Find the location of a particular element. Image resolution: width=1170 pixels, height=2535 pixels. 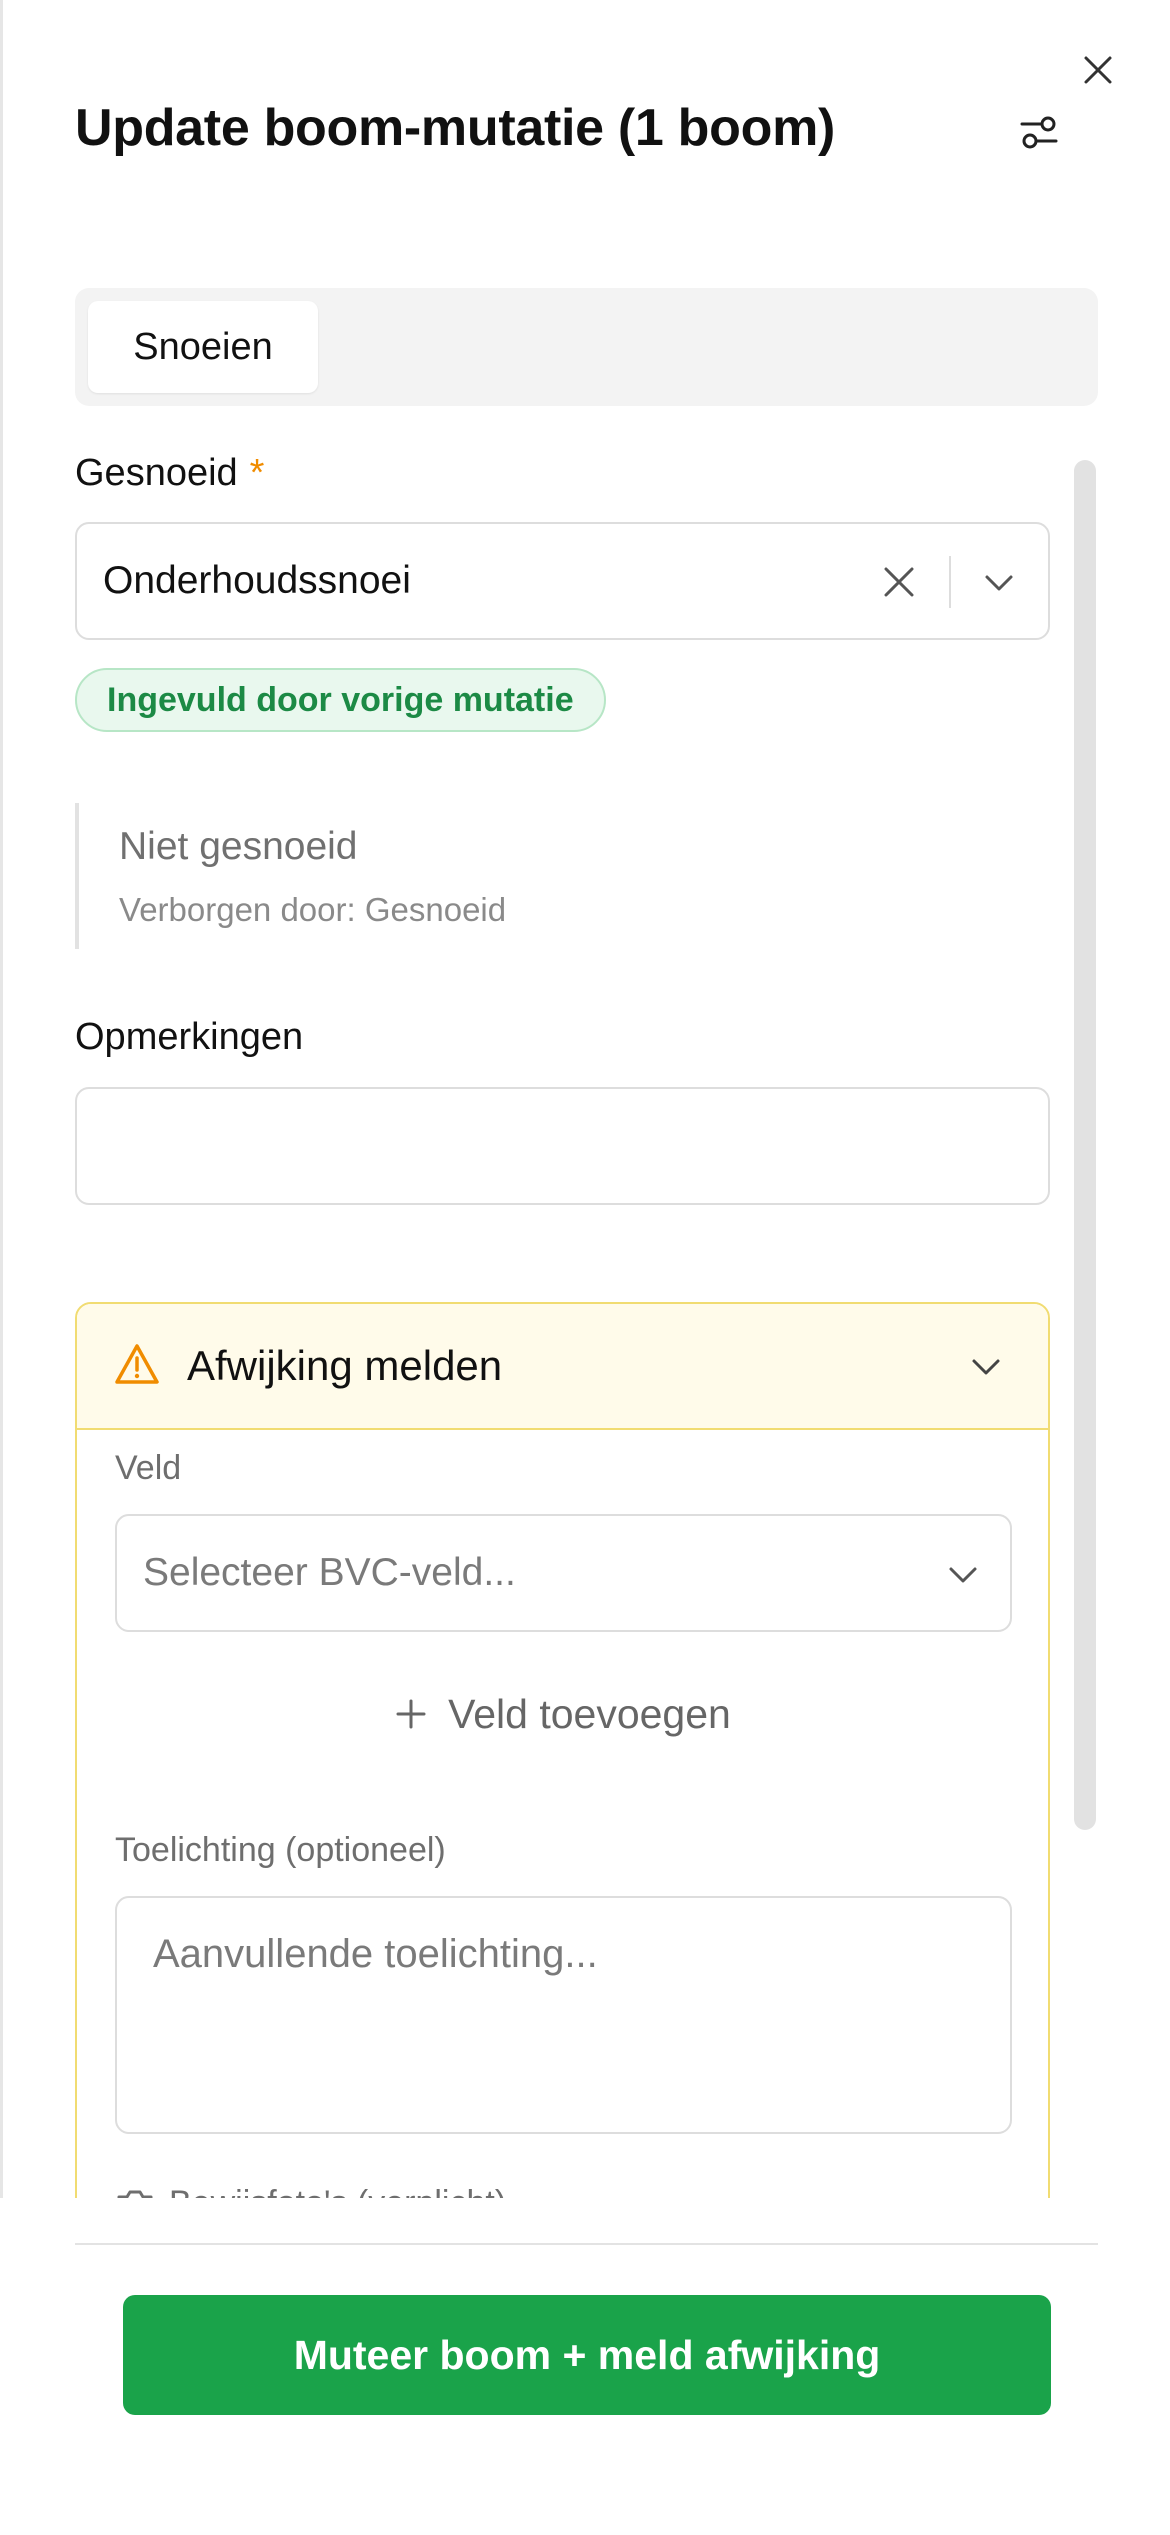

close-button is located at coordinates (1098, 70).